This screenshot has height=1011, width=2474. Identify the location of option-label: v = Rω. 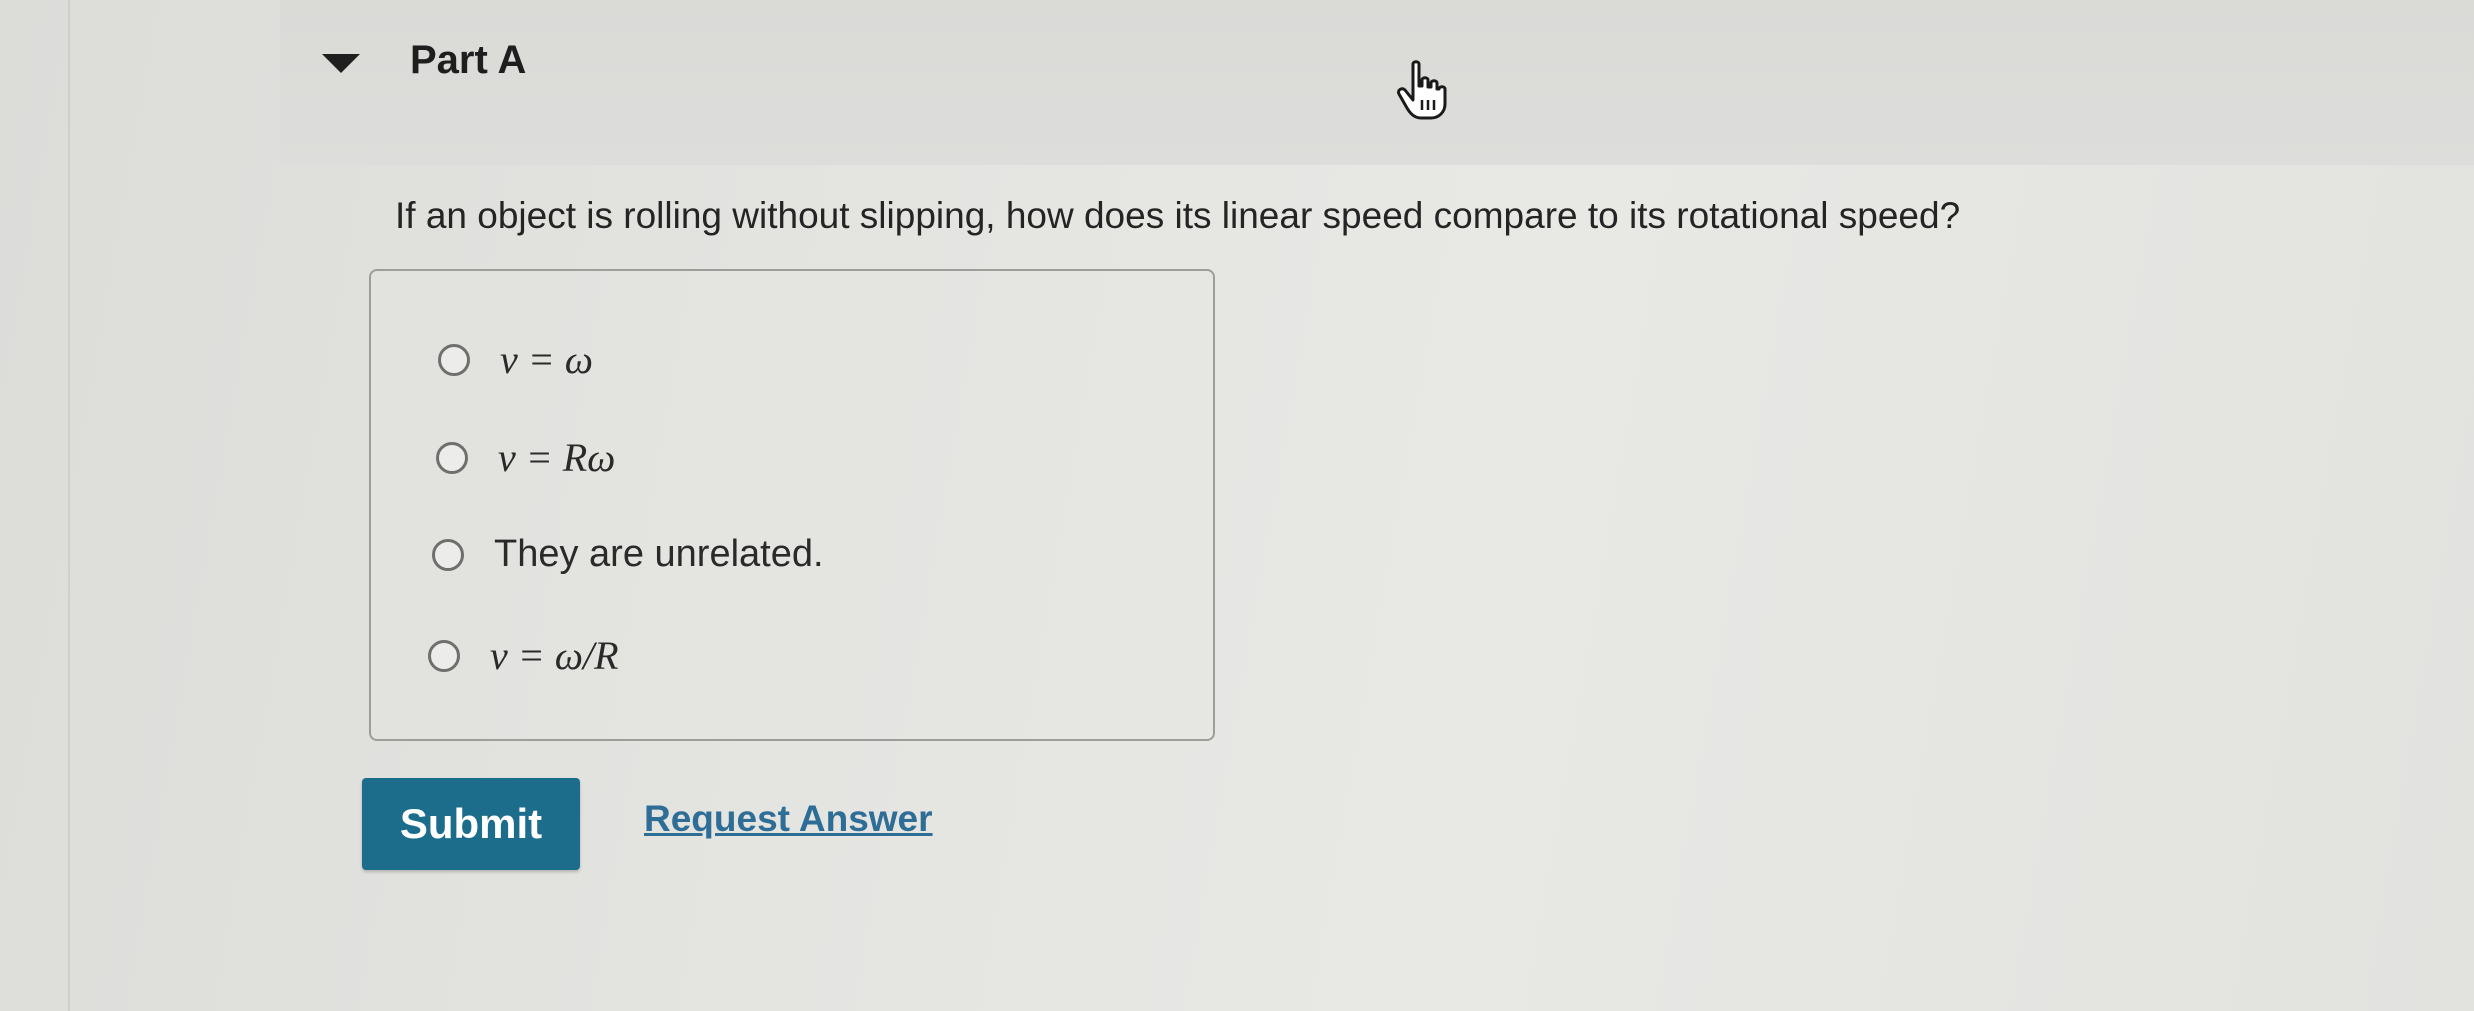
(557, 457).